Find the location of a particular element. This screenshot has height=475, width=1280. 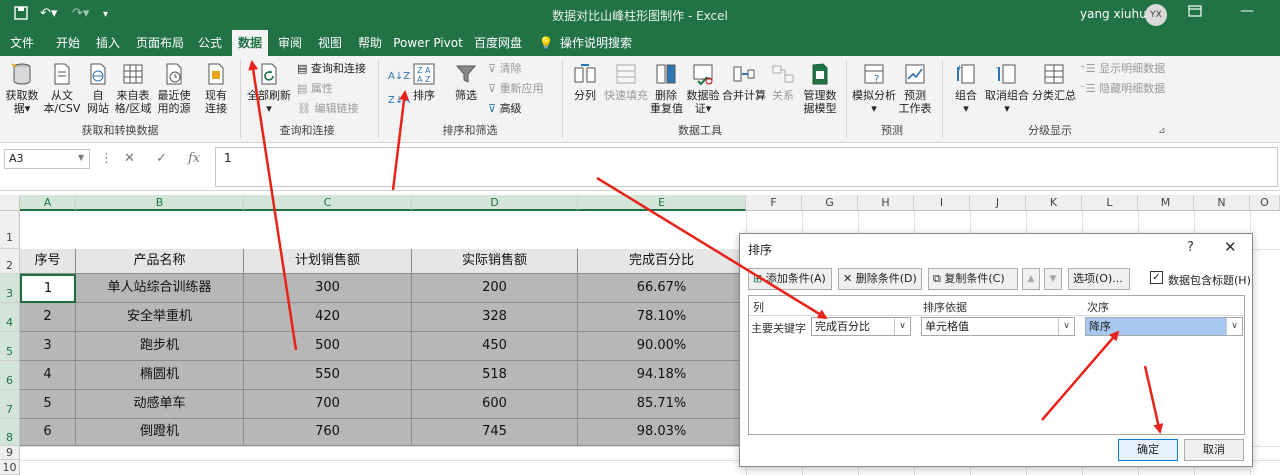

avatar: YX is located at coordinates (1156, 15).